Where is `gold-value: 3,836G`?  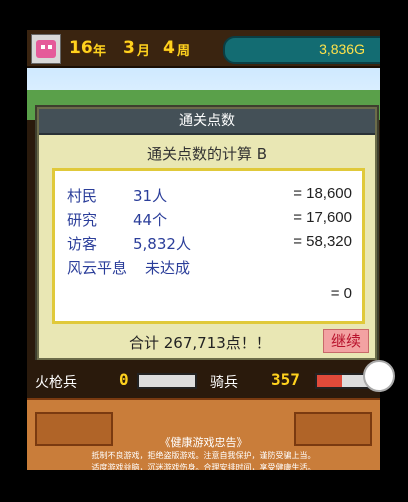 gold-value: 3,836G is located at coordinates (342, 49).